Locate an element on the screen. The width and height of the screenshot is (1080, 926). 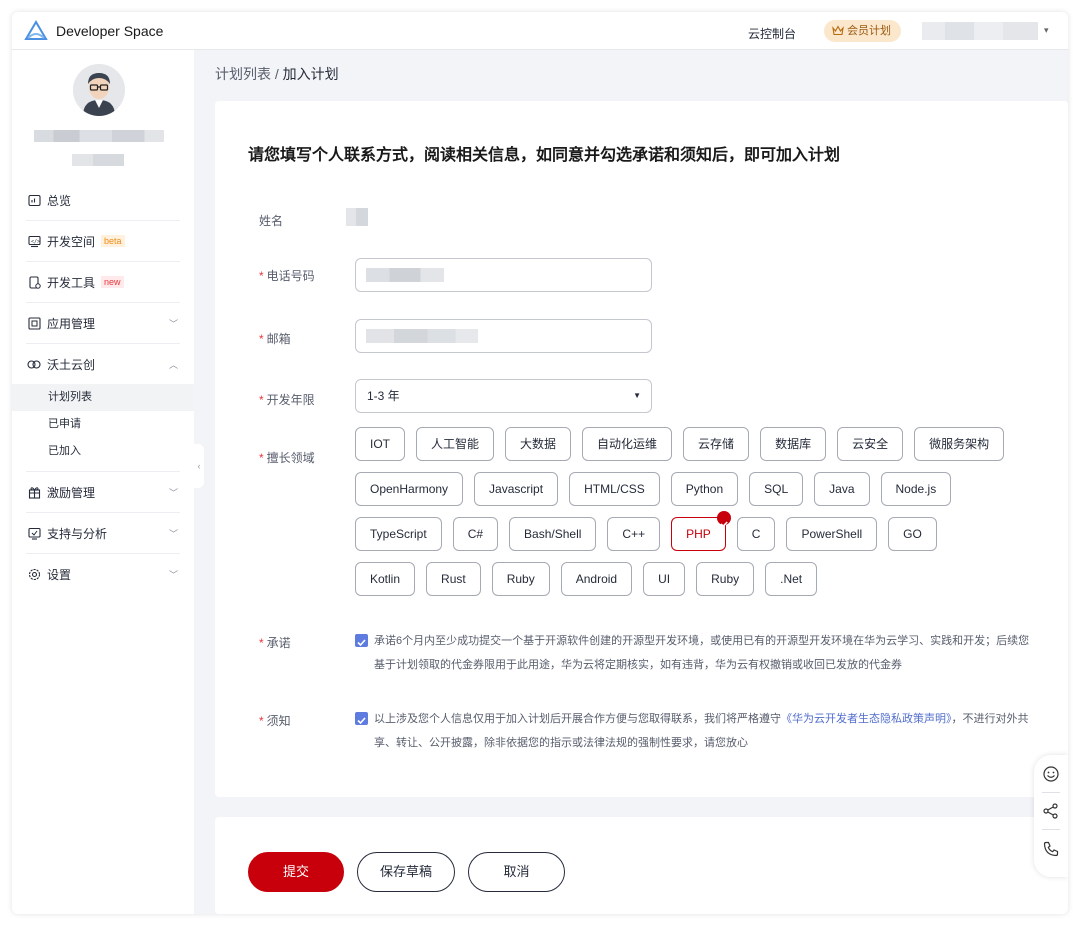
domain-tag-label: 云存储 is located at coordinates (716, 444).